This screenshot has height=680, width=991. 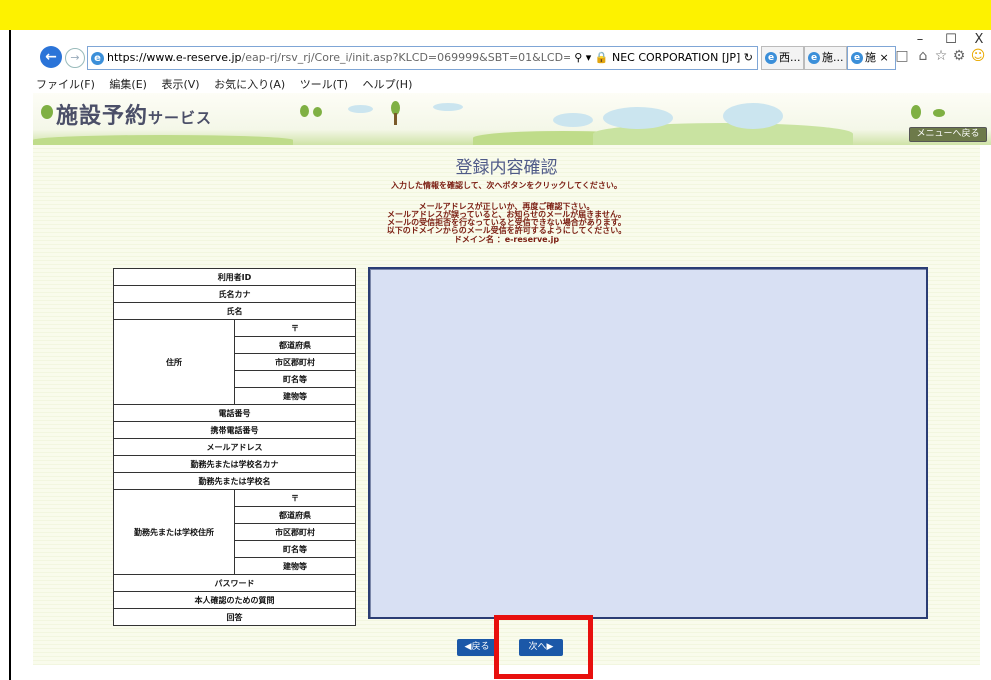 What do you see at coordinates (884, 57) in the screenshot?
I see `tab-close-icon: ×` at bounding box center [884, 57].